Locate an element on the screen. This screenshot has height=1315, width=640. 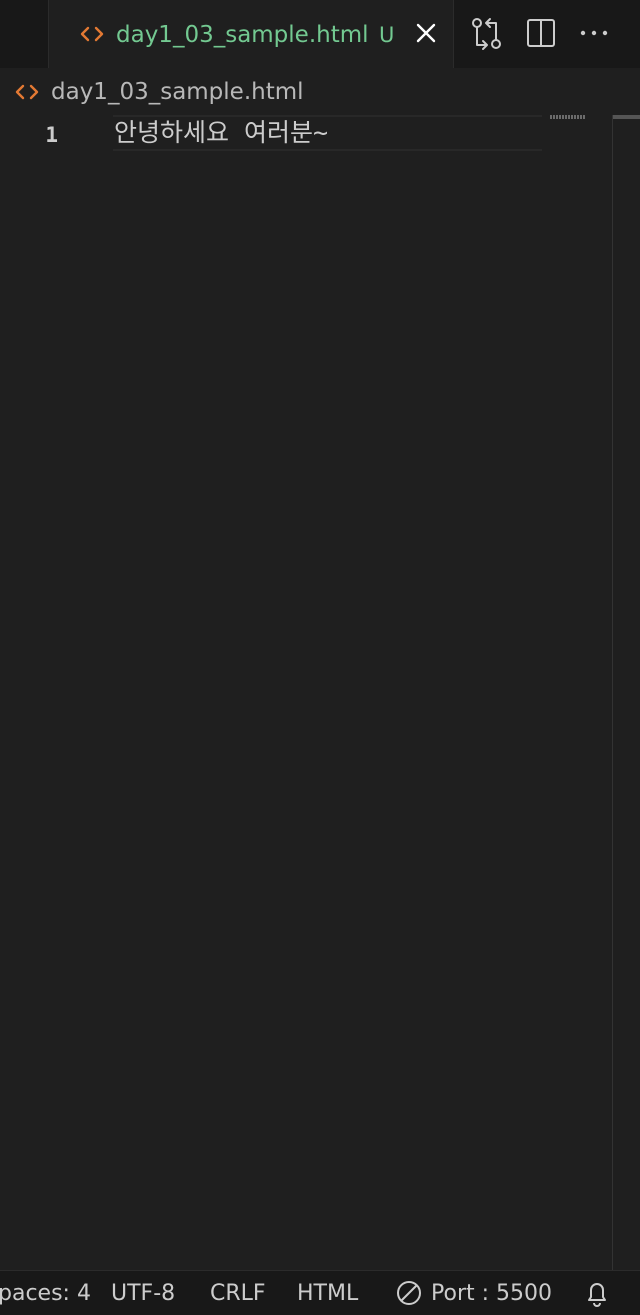
encoding-status: UTF-8 is located at coordinates (143, 1293).